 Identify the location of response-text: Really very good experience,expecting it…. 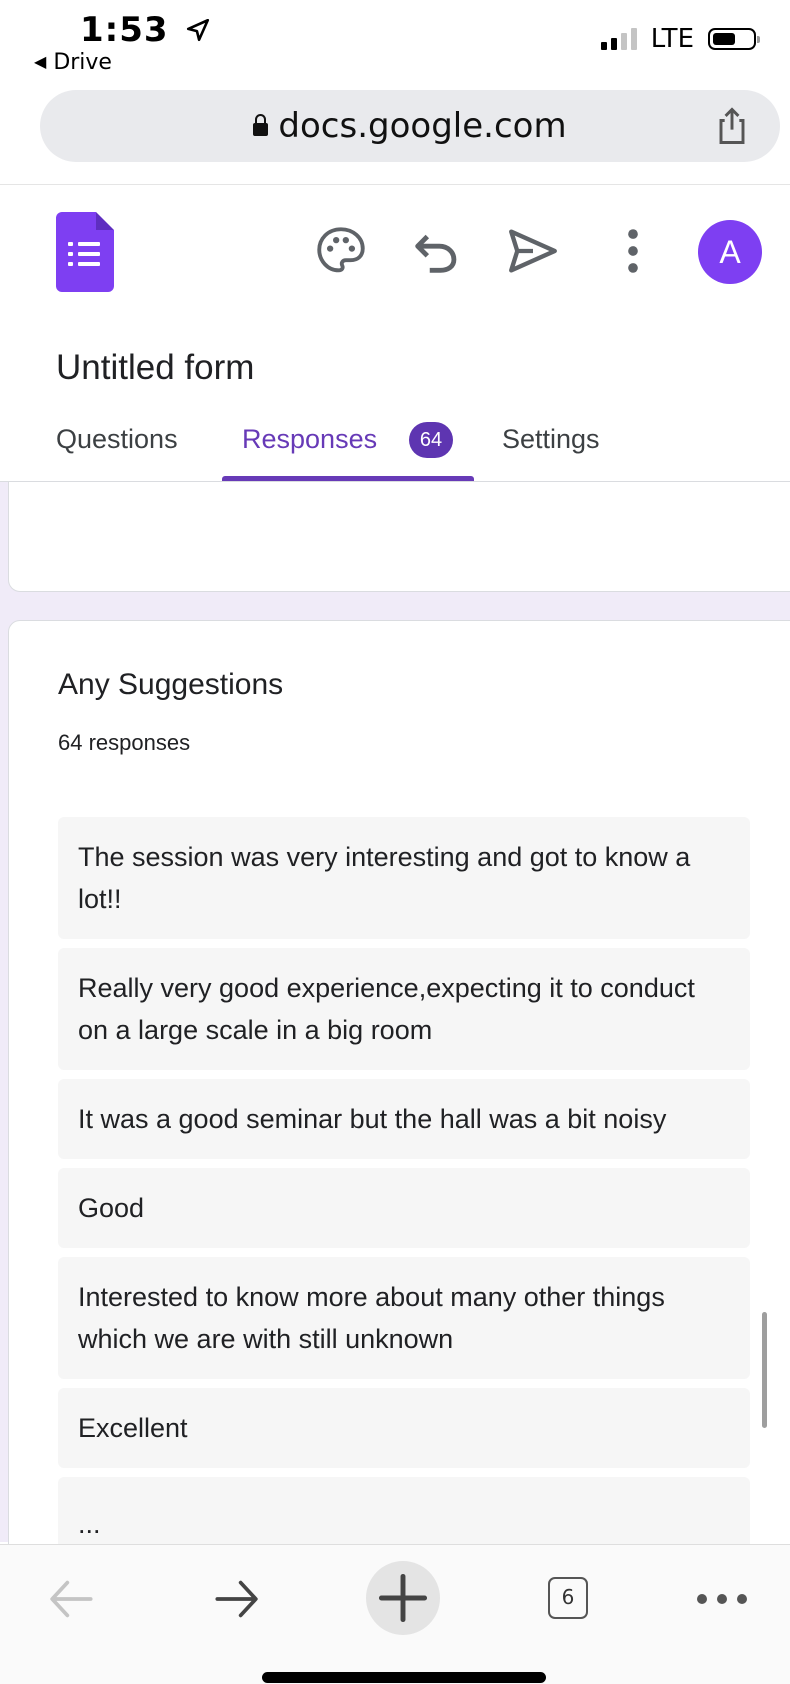
(386, 1009).